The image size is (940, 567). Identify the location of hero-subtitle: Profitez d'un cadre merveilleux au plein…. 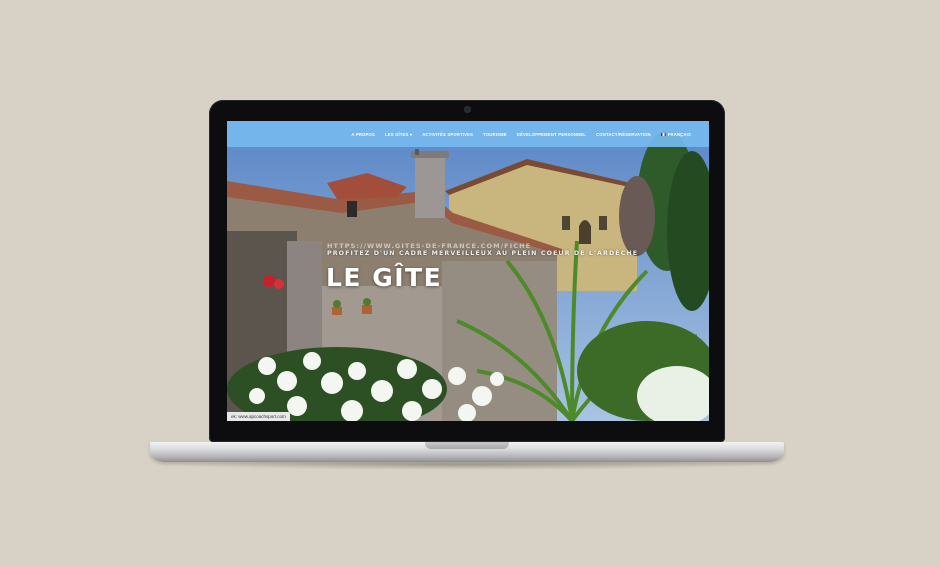
(483, 253).